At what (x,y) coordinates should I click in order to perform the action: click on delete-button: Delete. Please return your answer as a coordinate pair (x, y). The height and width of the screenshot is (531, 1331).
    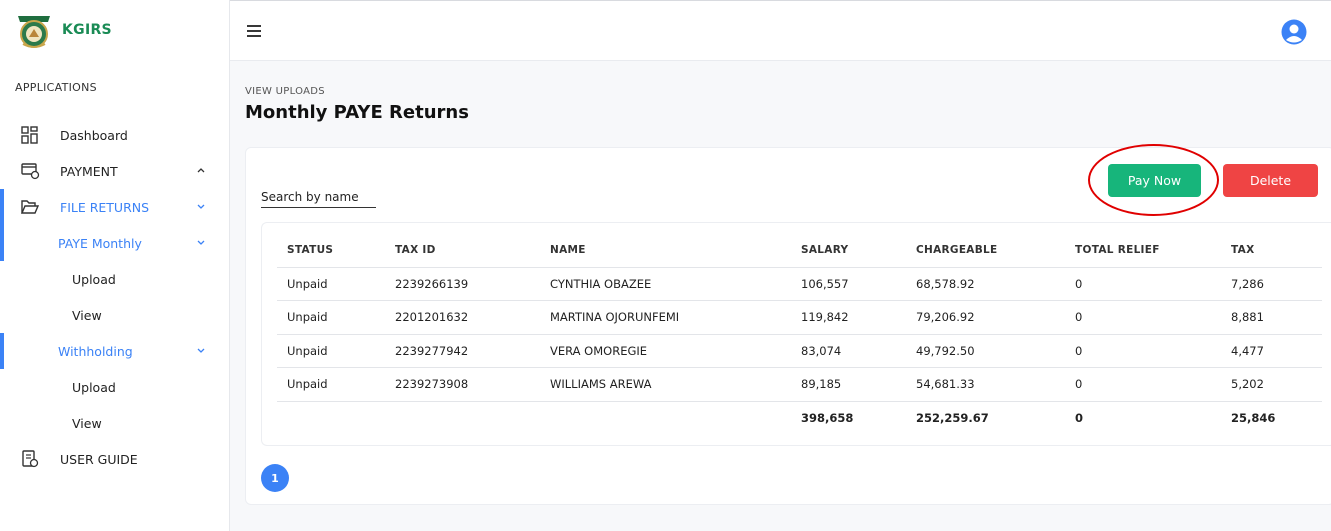
    Looking at the image, I should click on (1270, 180).